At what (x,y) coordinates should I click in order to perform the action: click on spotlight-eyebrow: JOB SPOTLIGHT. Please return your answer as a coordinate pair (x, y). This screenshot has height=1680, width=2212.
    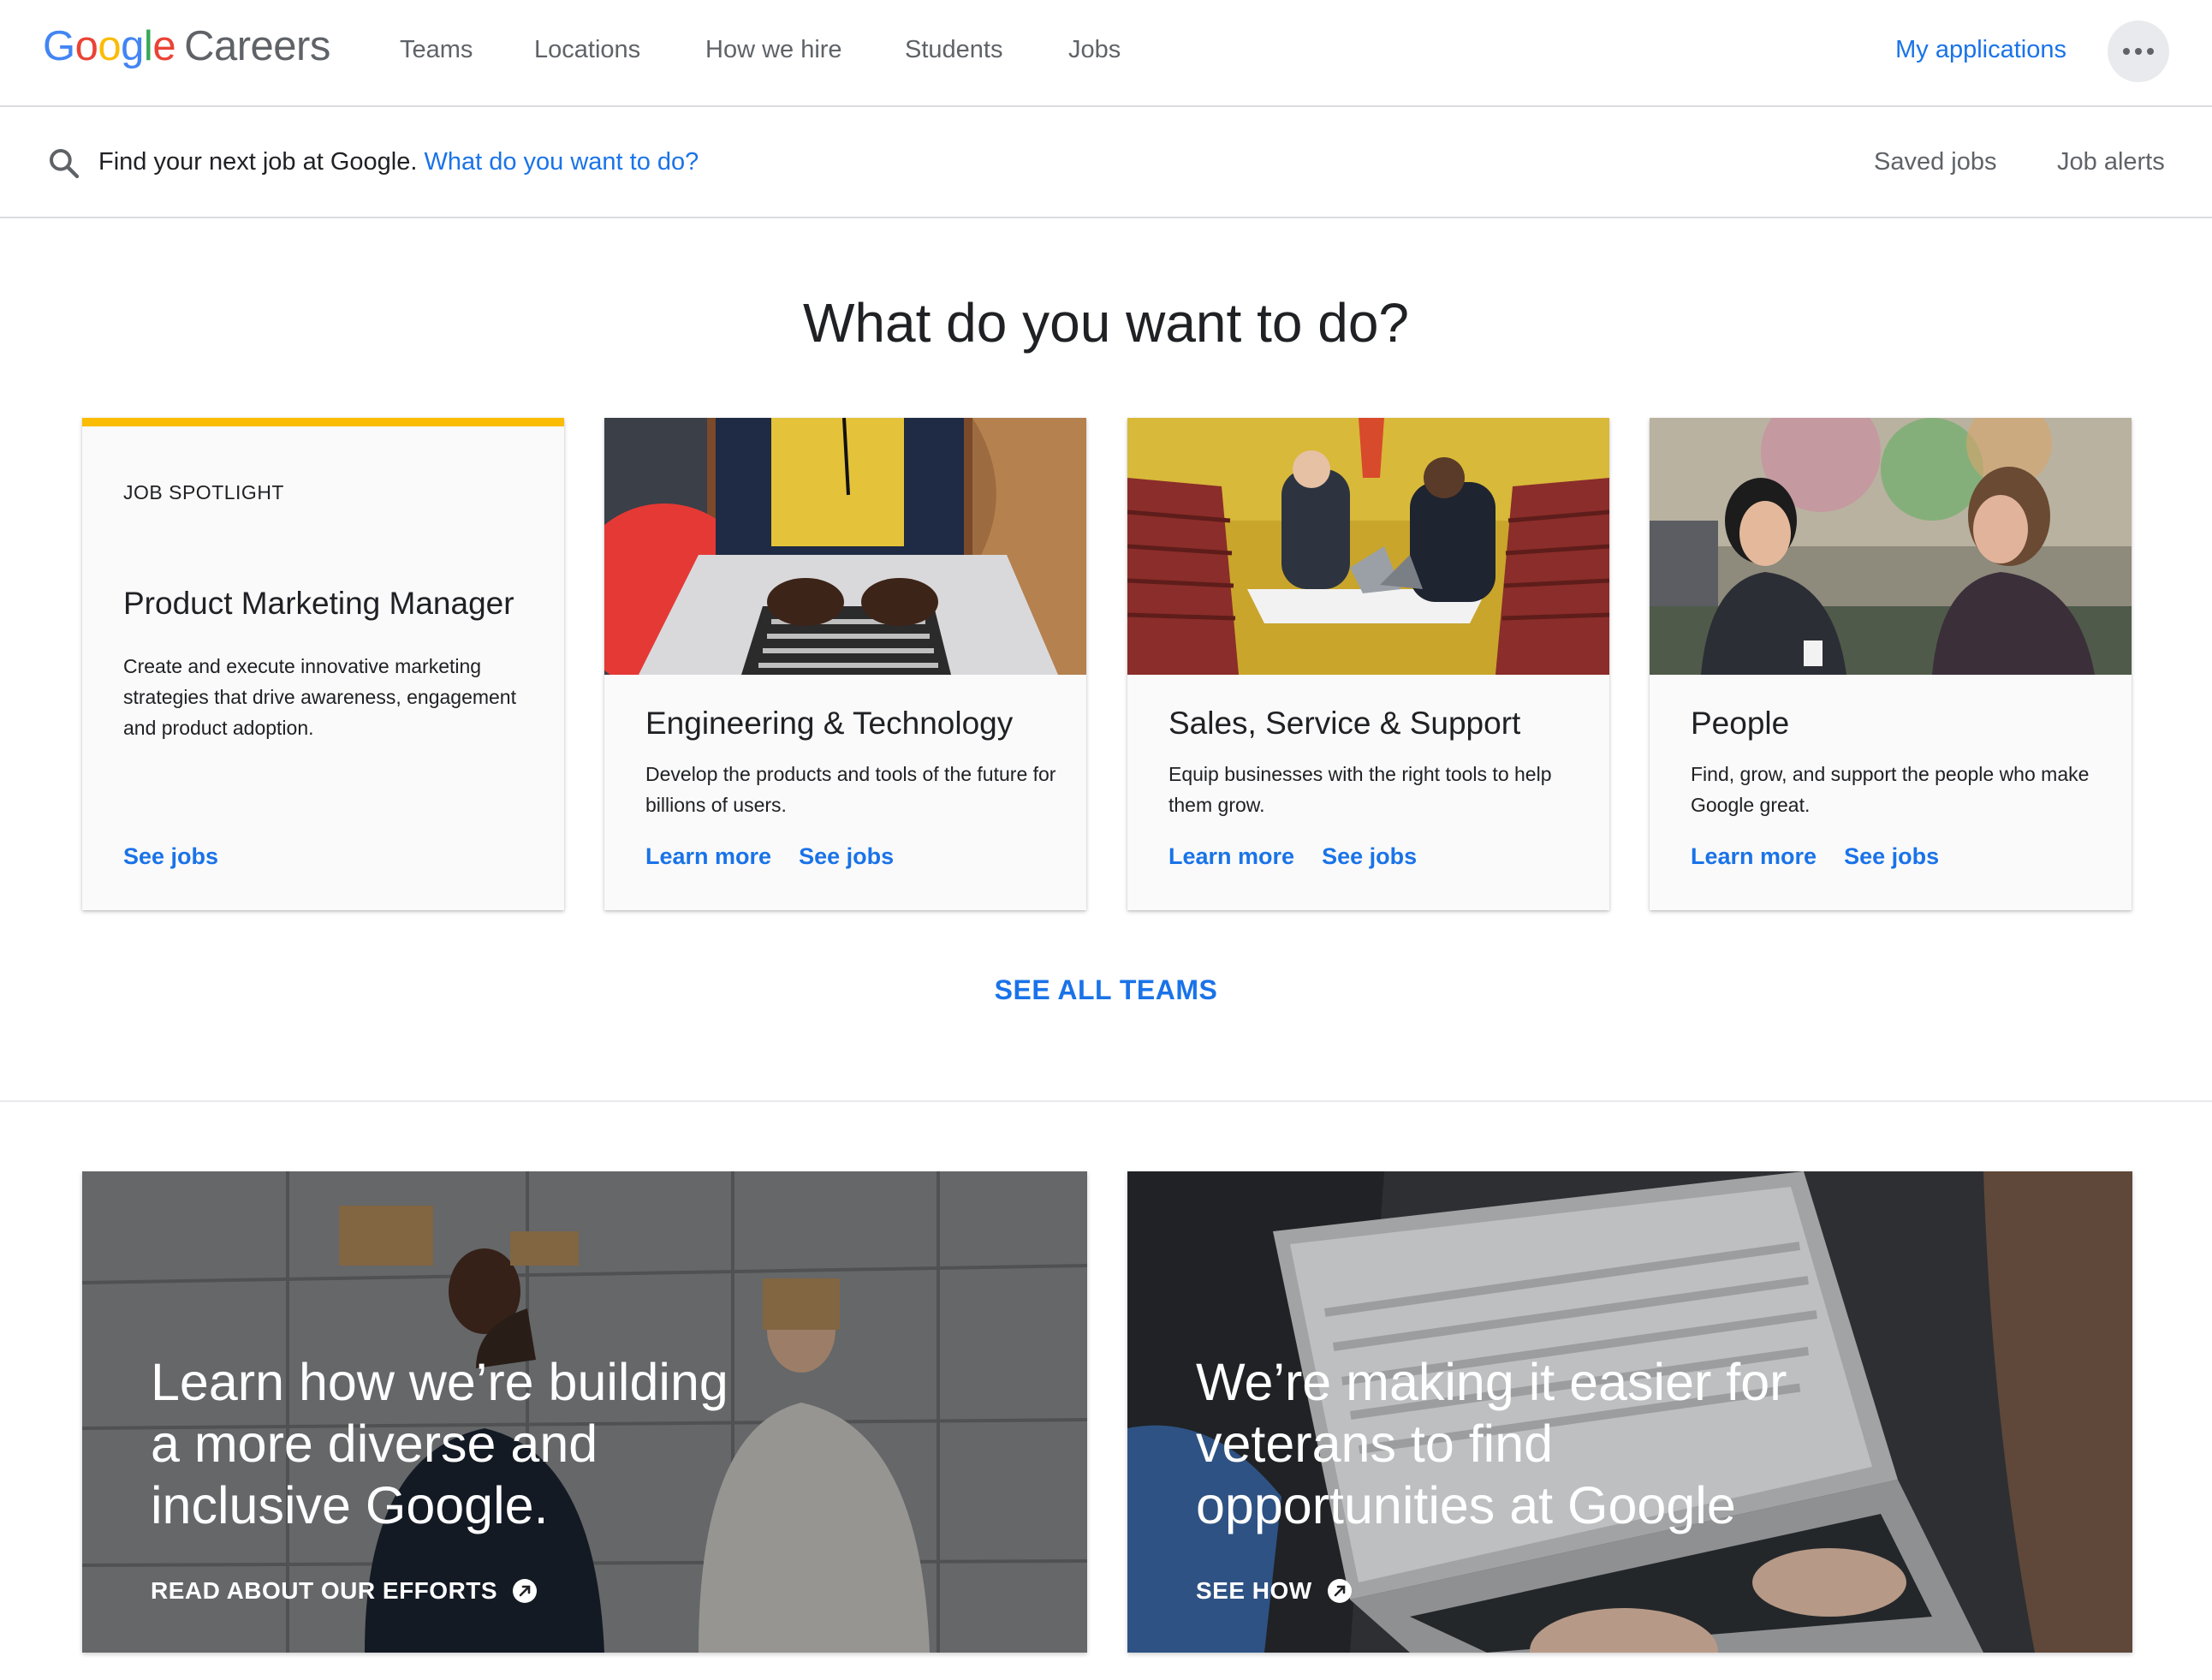
    Looking at the image, I should click on (204, 492).